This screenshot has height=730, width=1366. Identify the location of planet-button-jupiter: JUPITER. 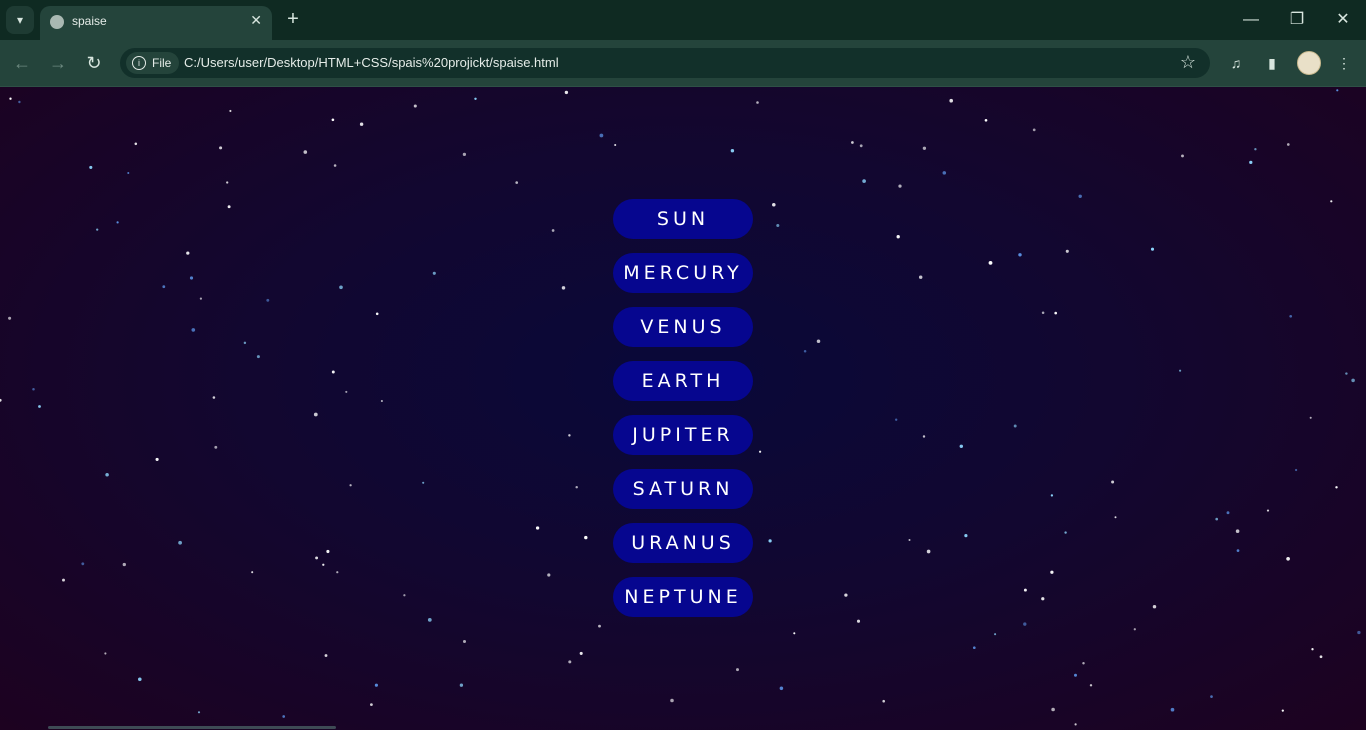
(683, 435).